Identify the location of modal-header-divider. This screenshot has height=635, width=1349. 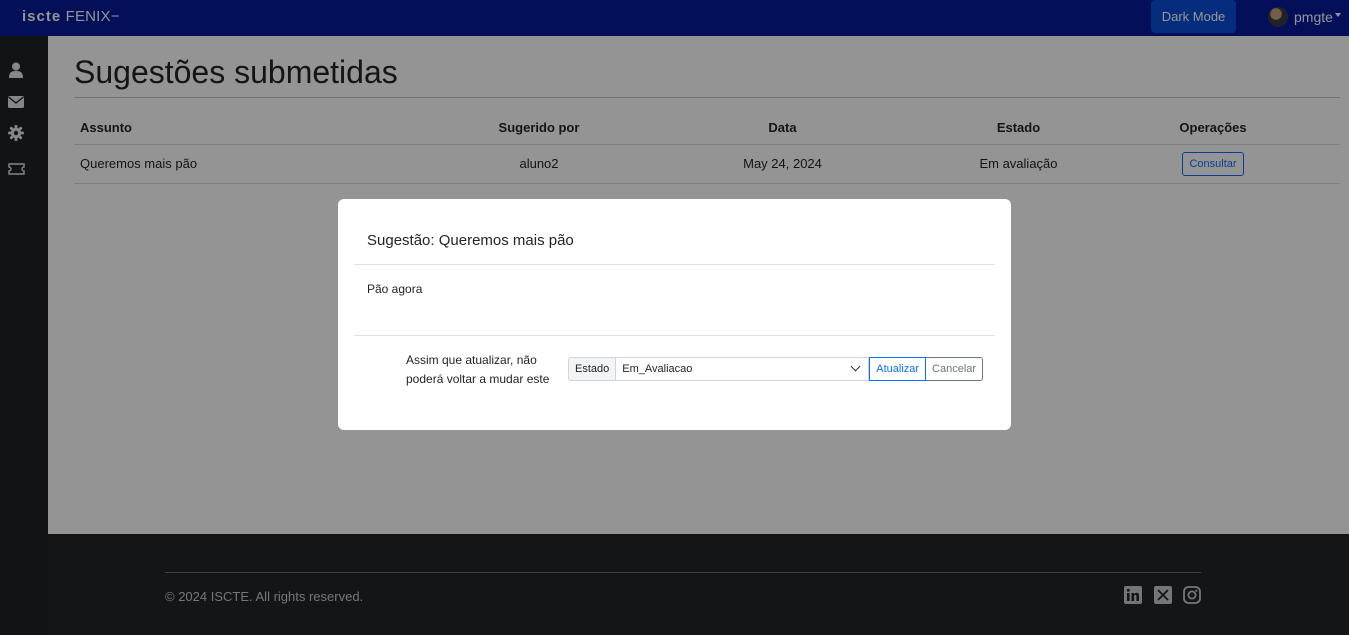
(674, 264).